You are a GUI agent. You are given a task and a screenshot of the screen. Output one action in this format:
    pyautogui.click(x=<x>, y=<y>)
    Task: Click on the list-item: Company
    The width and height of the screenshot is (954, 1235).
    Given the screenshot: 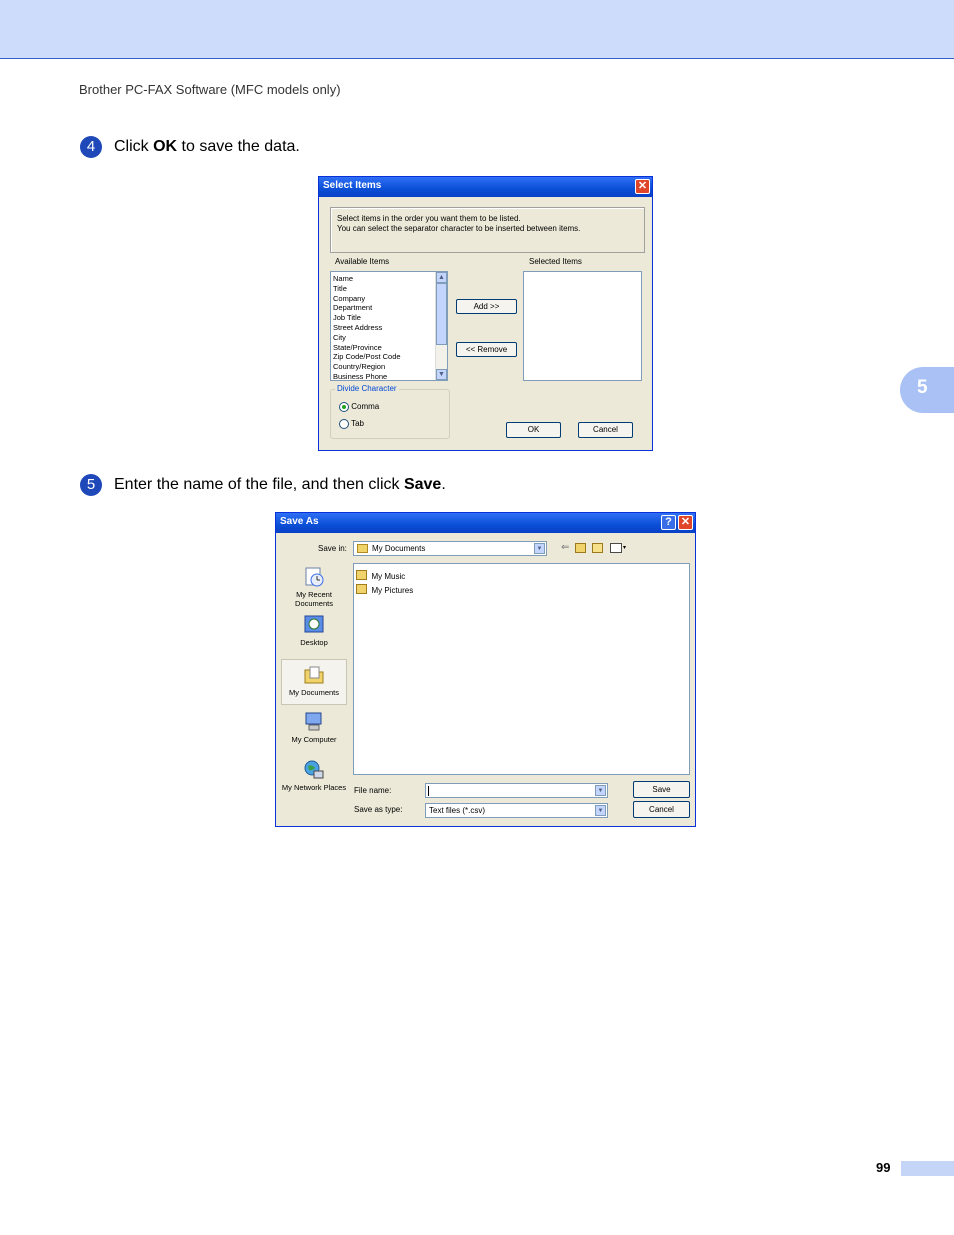 What is the action you would take?
    pyautogui.click(x=367, y=299)
    